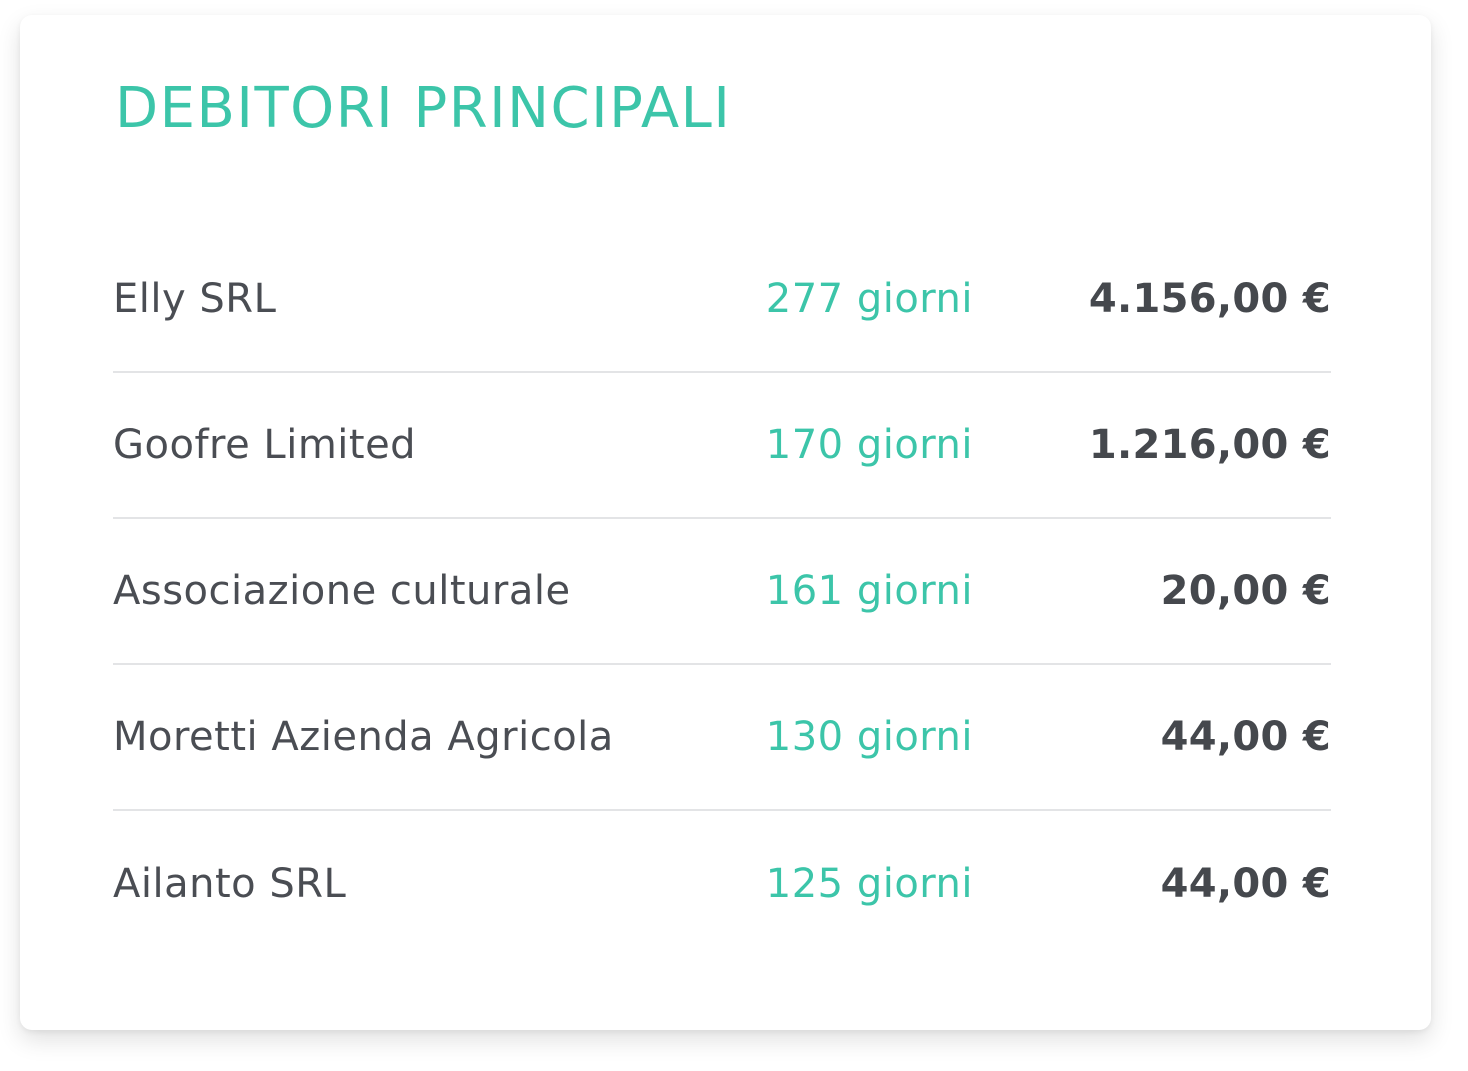  What do you see at coordinates (230, 884) in the screenshot?
I see `debtor-name: Ailanto SRL` at bounding box center [230, 884].